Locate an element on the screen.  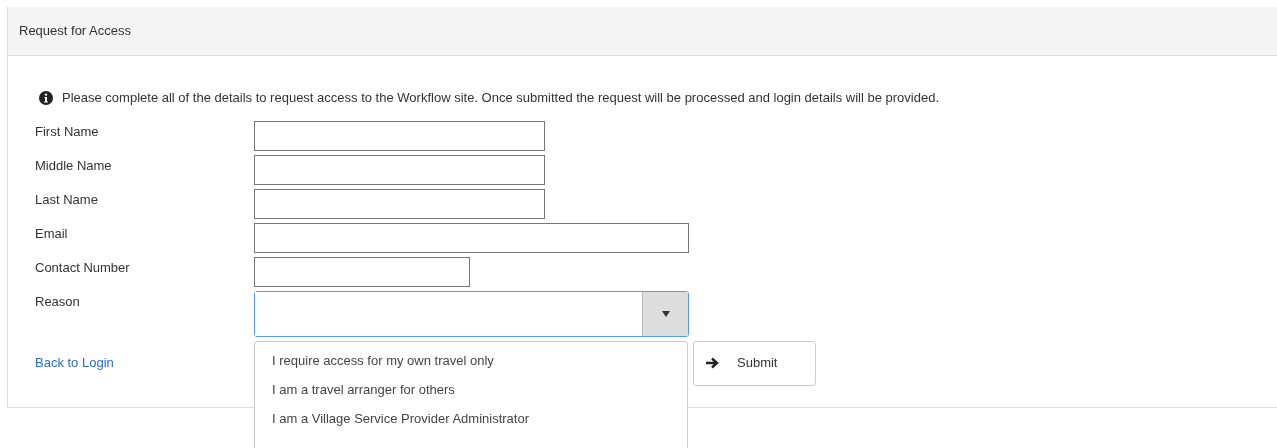
info-message: Please complete all of the details to request access to the Workflow site. Once submitted the request will be processed and login details will be provided. is located at coordinates (500, 98).